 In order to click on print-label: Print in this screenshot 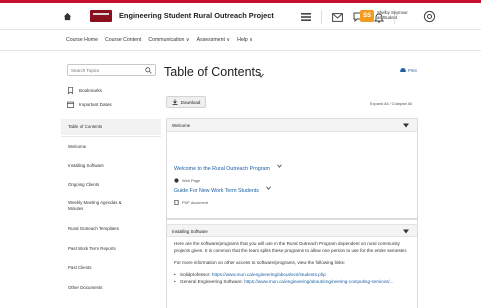, I will do `click(412, 70)`.